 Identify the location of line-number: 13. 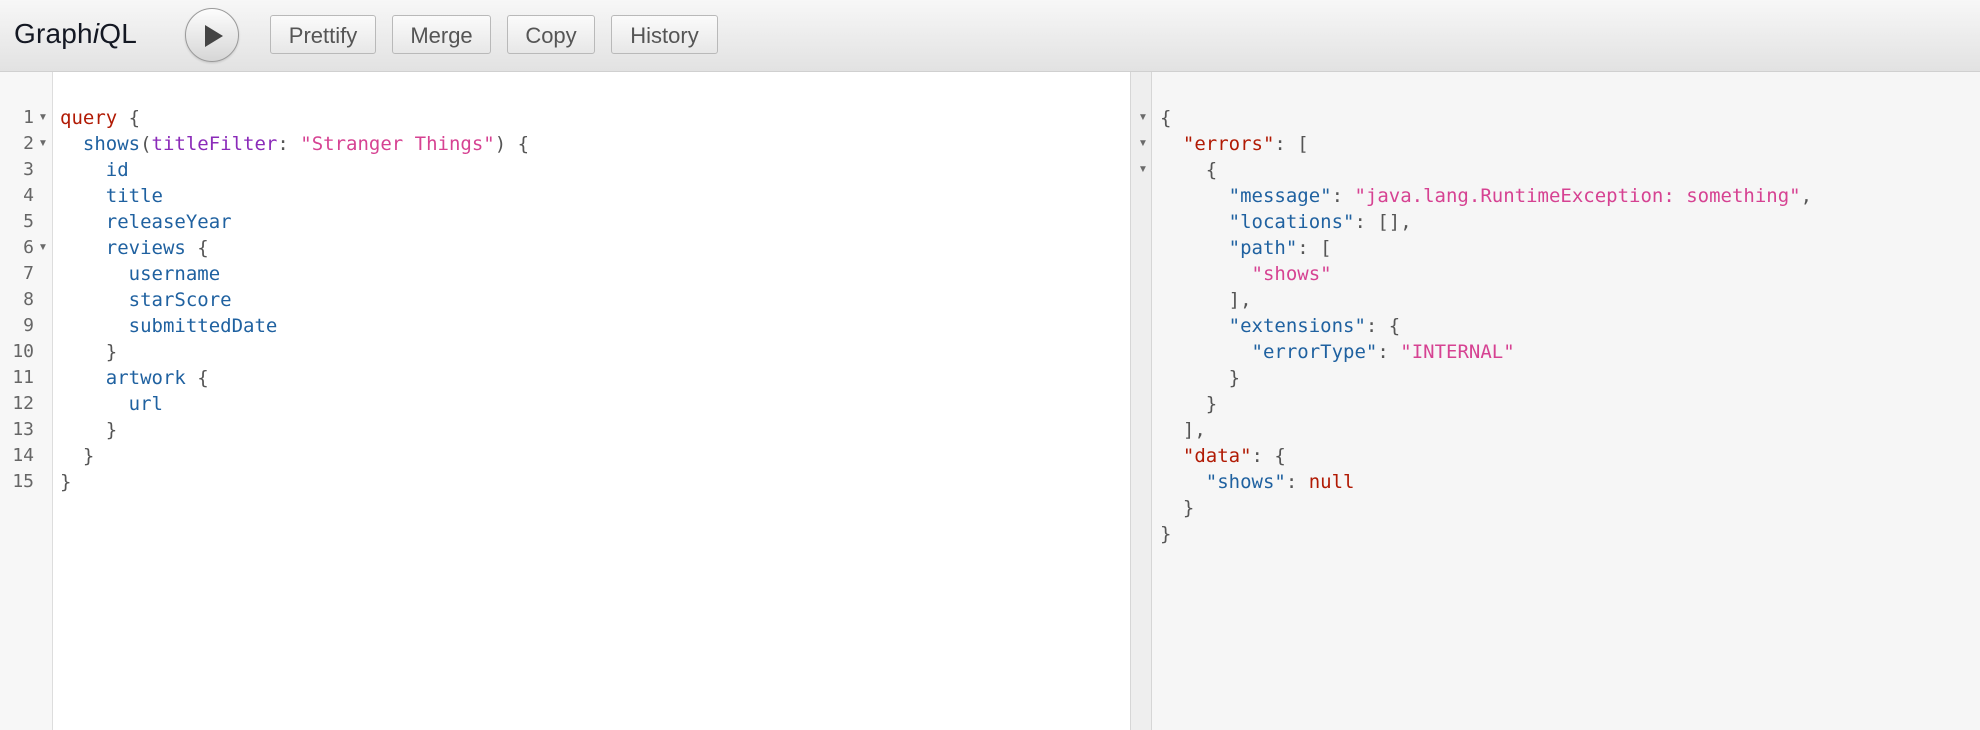
(23, 429).